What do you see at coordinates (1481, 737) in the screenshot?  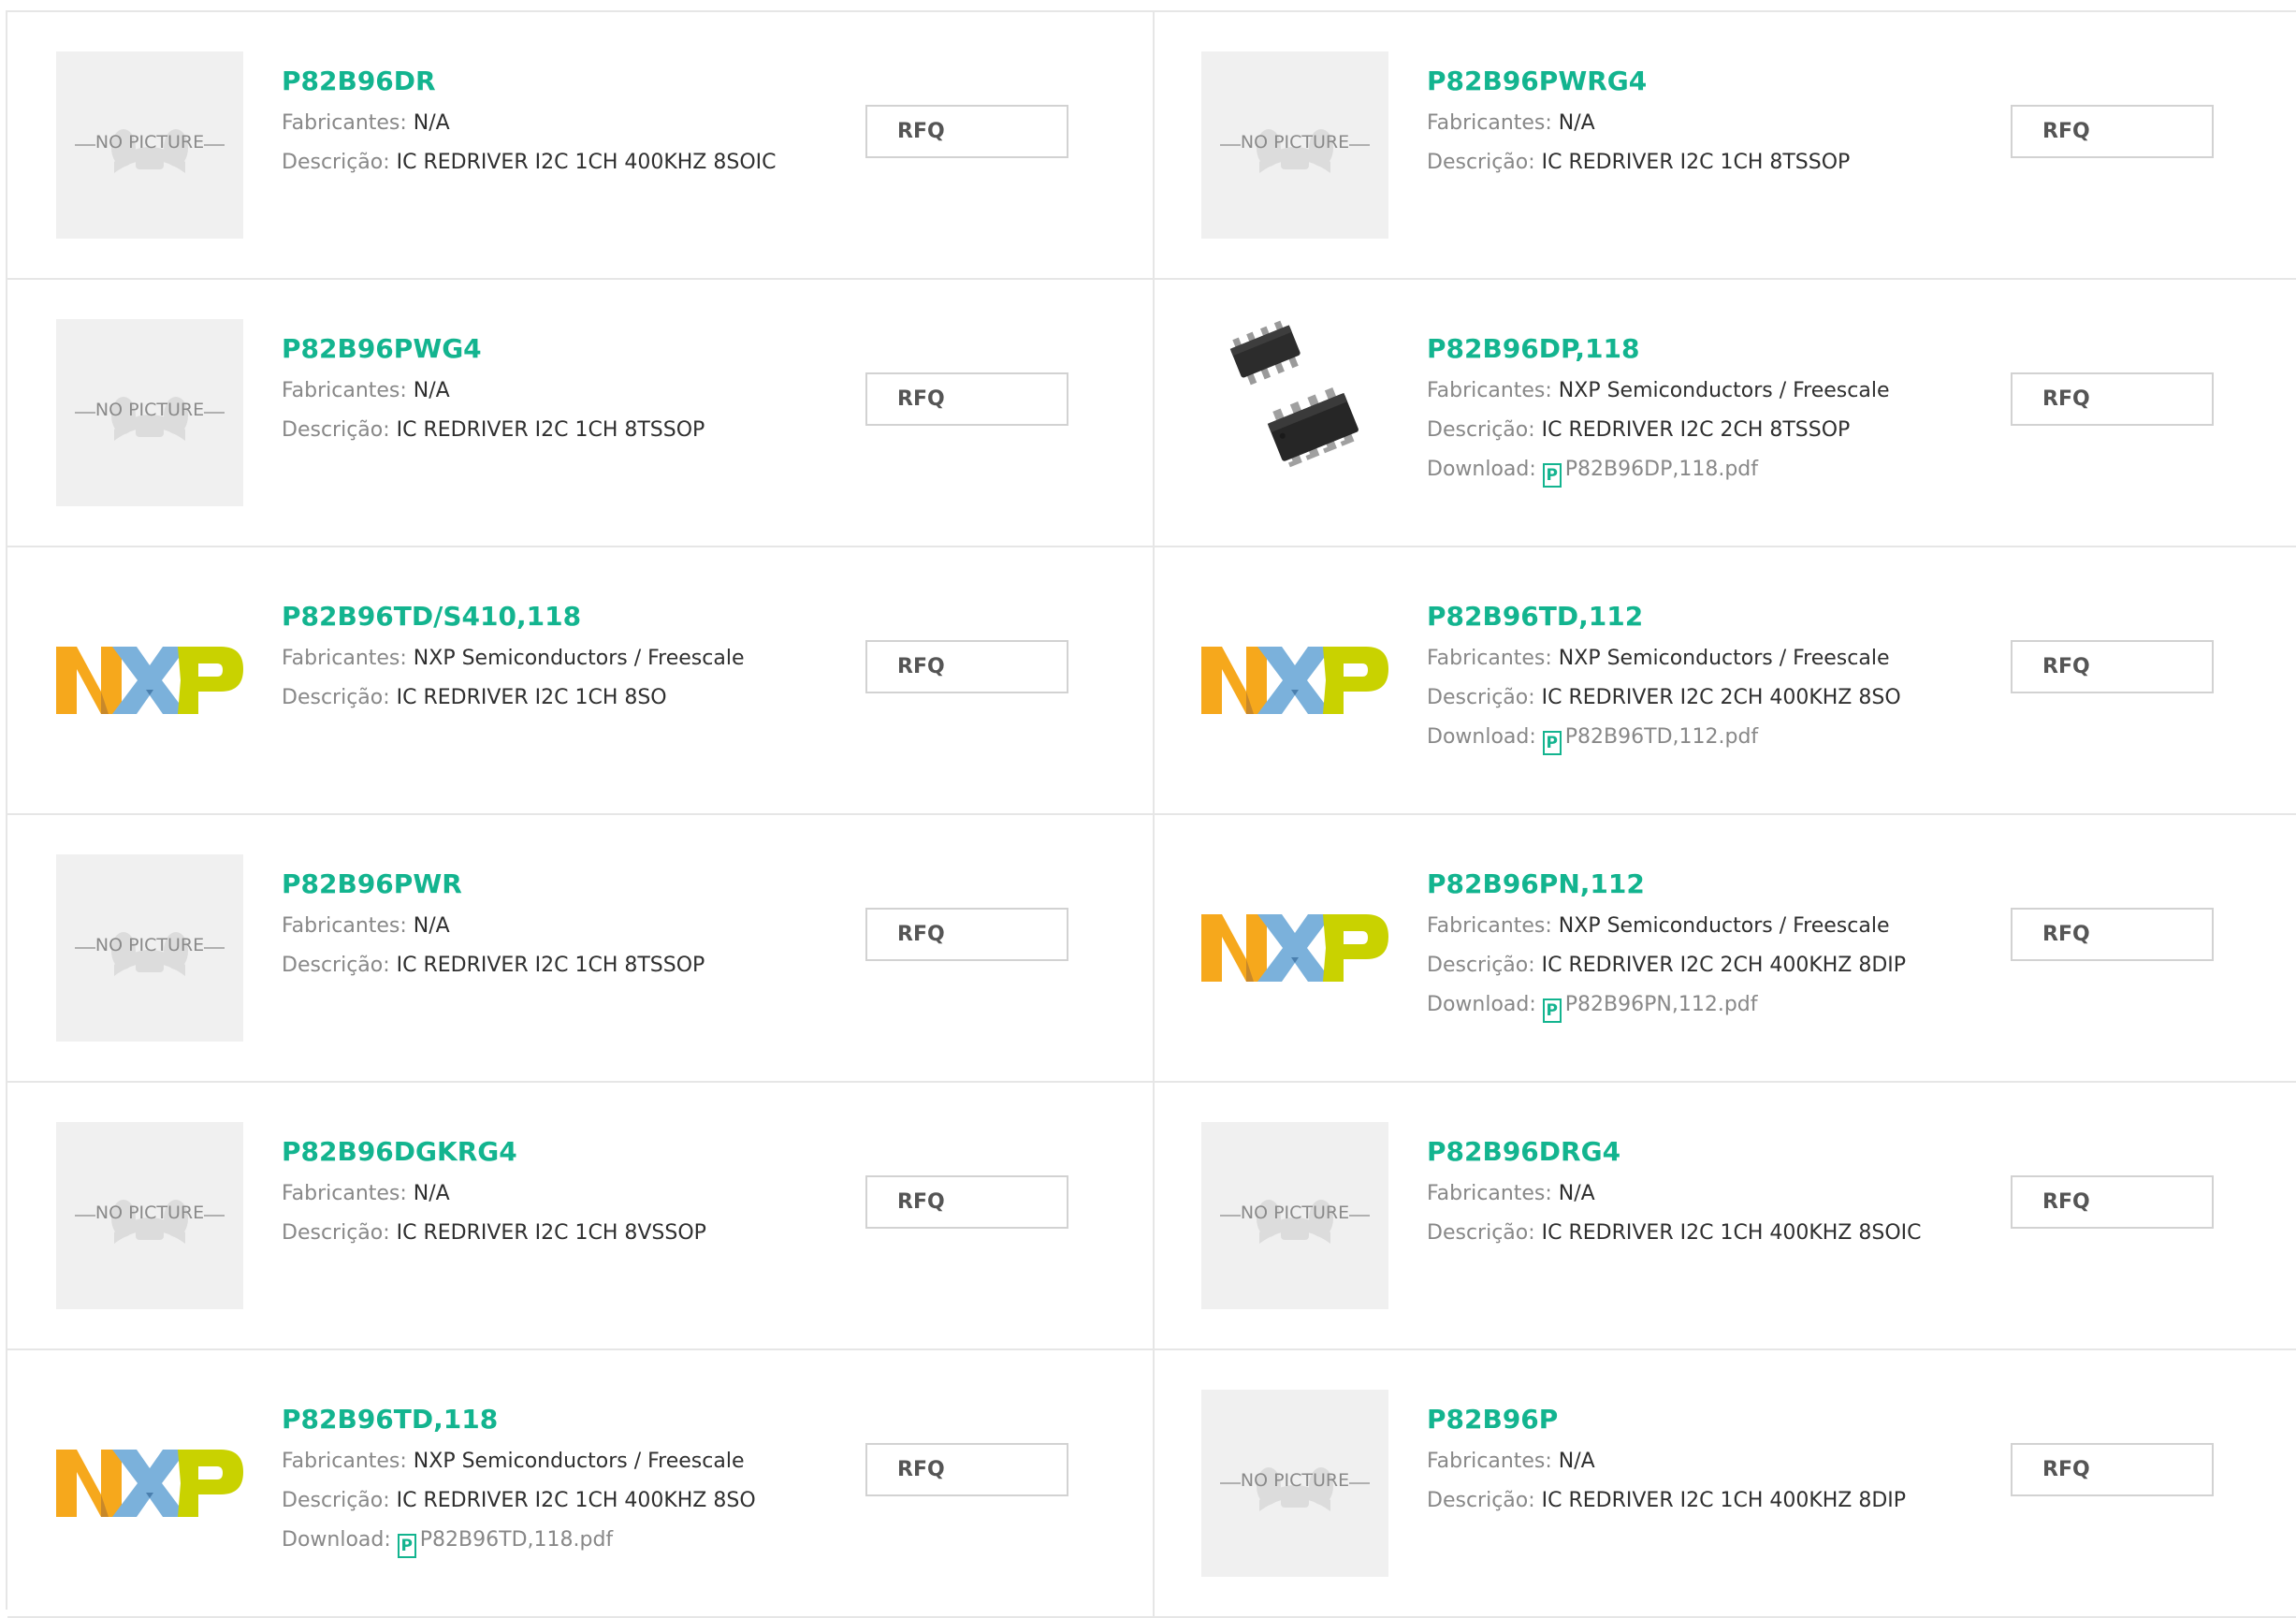 I see `download-label: Download:` at bounding box center [1481, 737].